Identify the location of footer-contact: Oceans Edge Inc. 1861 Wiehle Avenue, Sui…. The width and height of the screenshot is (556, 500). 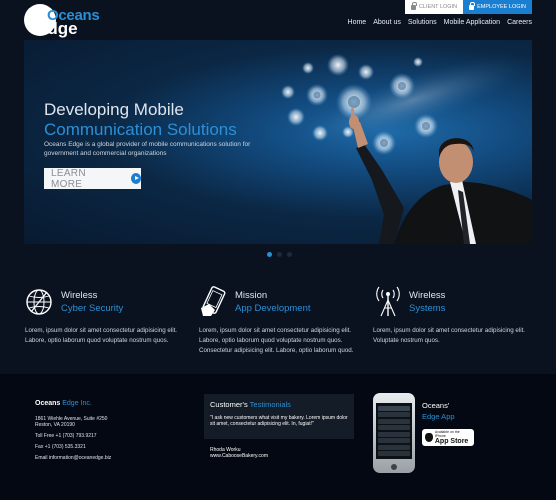
(110, 430).